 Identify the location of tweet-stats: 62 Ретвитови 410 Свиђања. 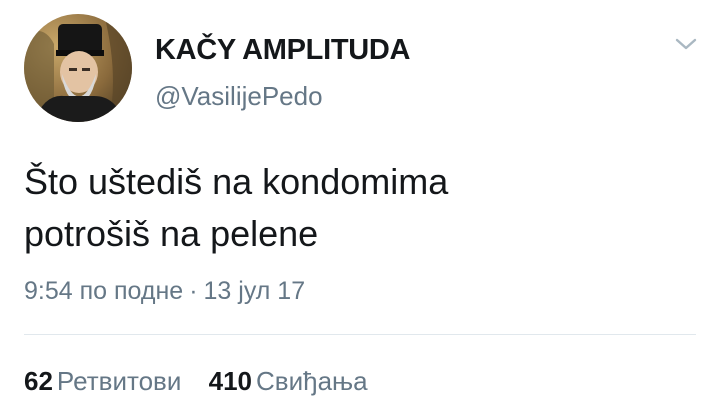
(206, 381).